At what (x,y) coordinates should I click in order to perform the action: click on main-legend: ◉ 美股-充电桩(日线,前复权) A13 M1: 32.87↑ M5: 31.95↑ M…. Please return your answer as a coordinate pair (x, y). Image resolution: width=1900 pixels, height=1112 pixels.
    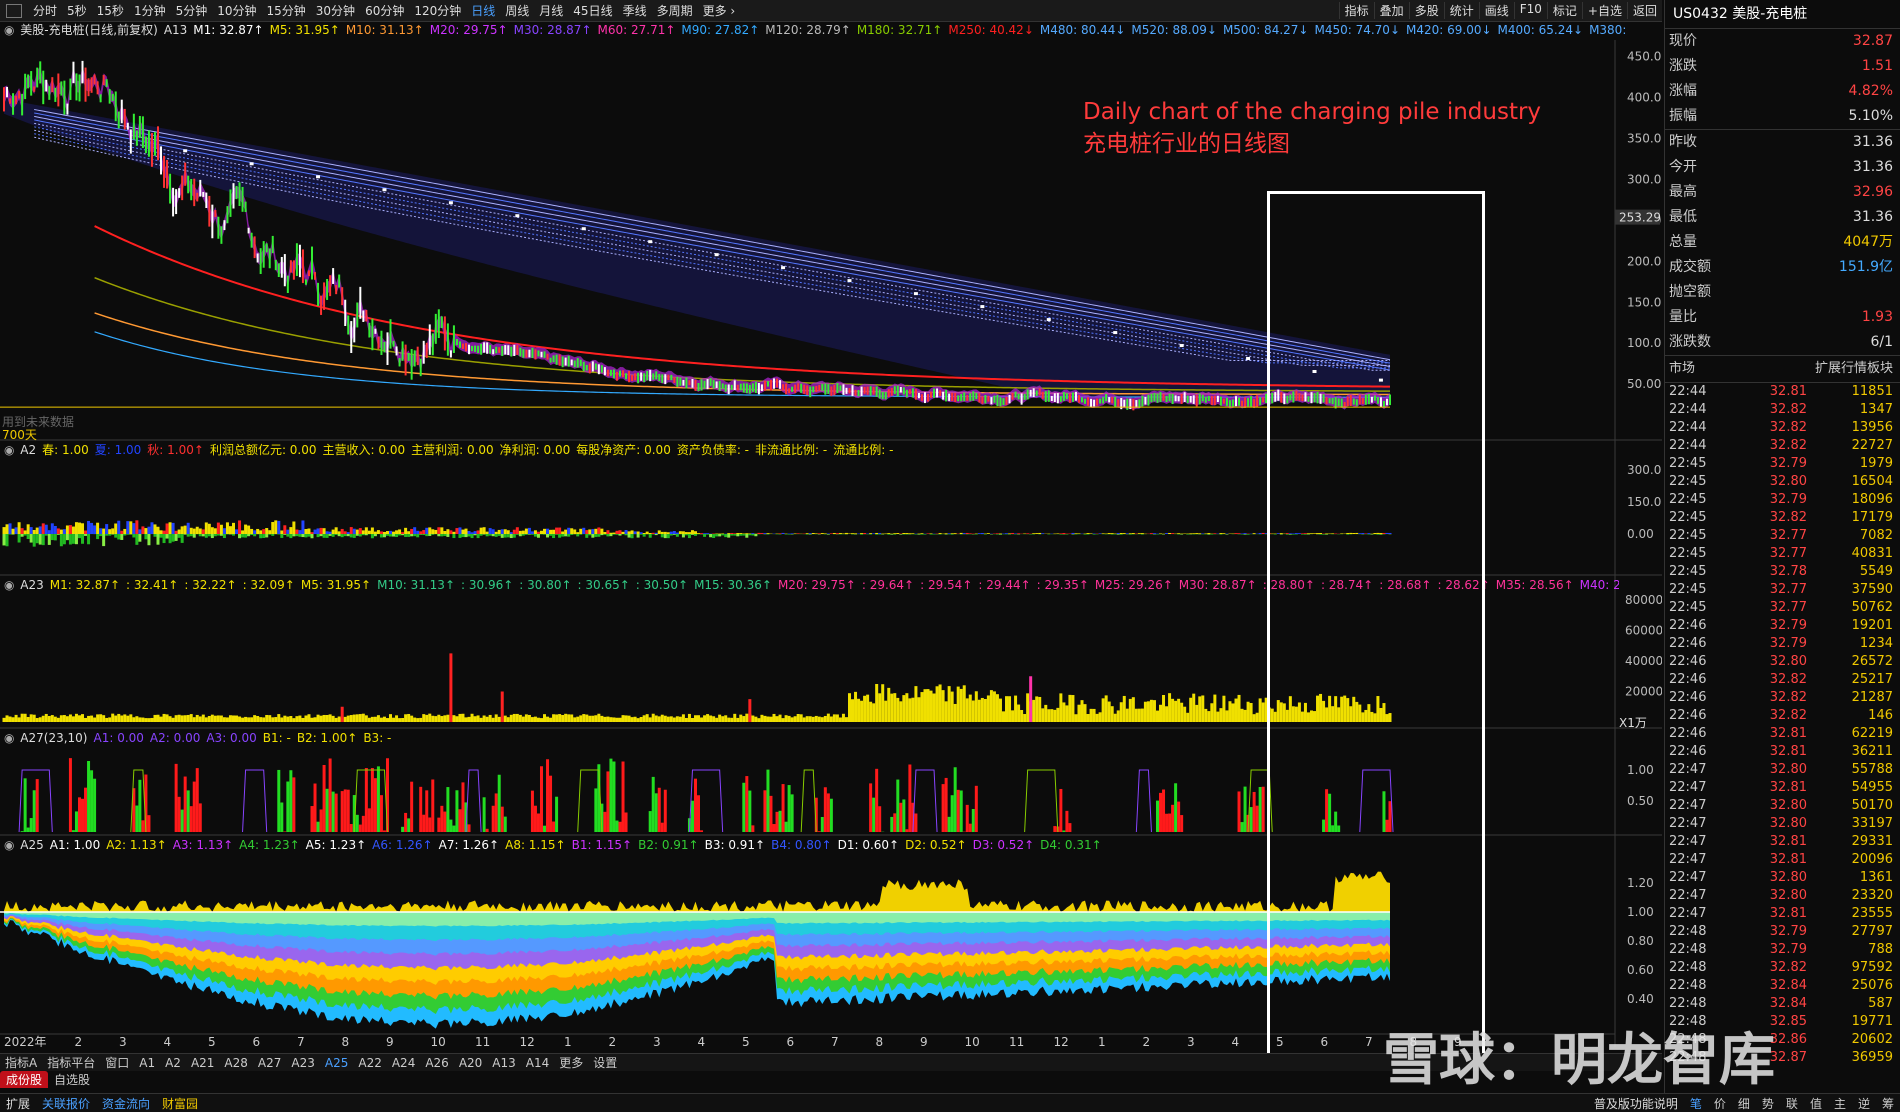
    Looking at the image, I should click on (816, 30).